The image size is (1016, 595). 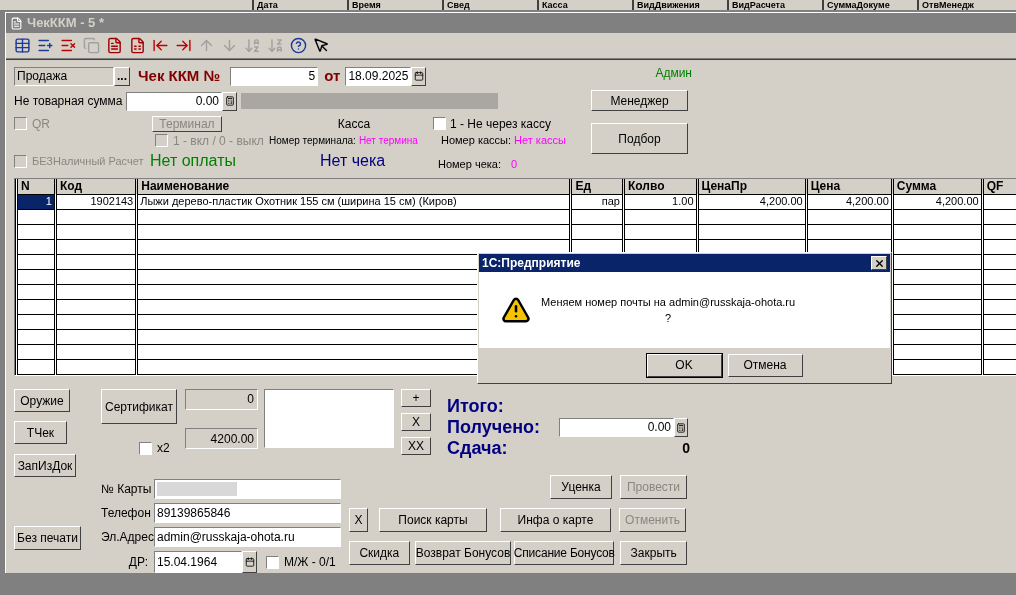 I want to click on close-icon, so click(x=879, y=263).